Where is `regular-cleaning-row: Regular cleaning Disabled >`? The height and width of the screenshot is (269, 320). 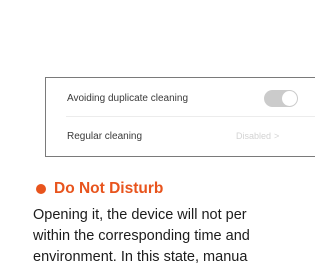 regular-cleaning-row: Regular cleaning Disabled > is located at coordinates (180, 136).